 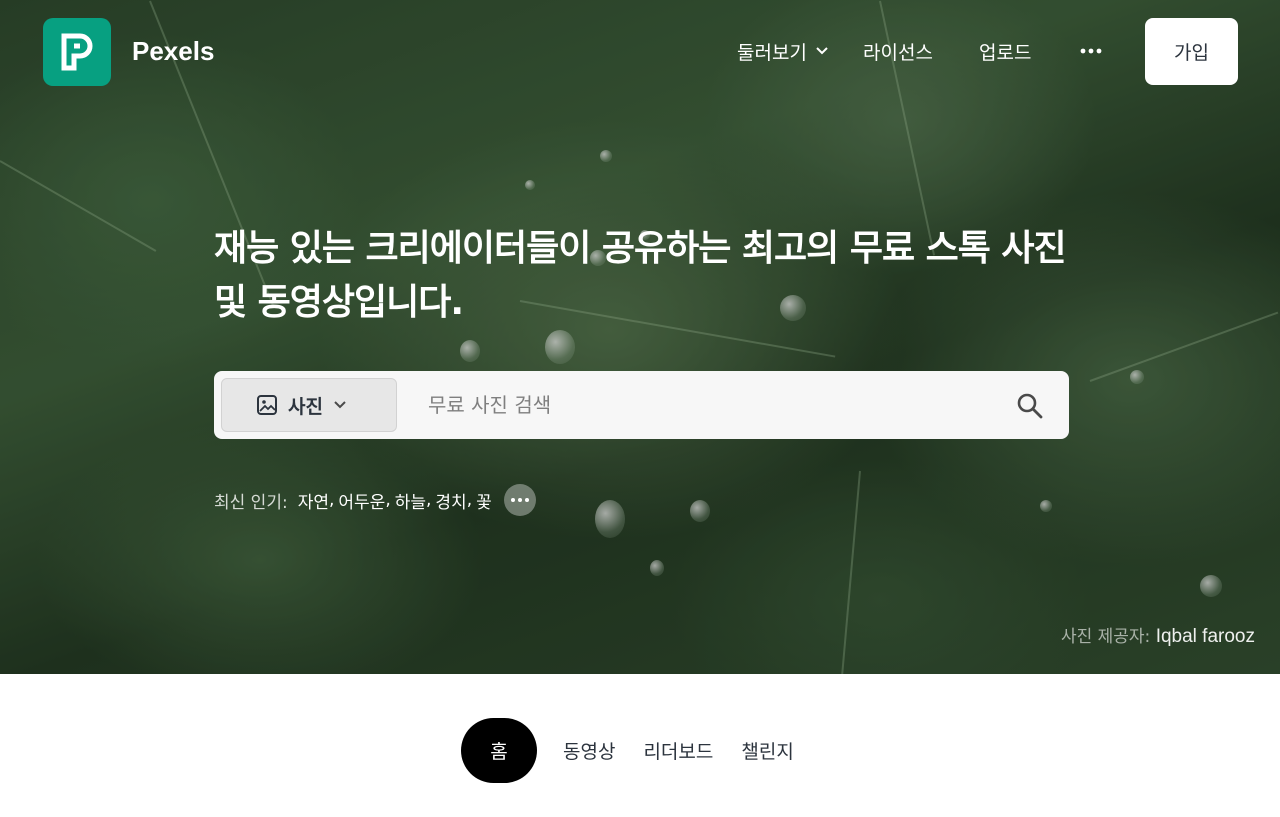 I want to click on brand-name: Pexels, so click(x=173, y=51).